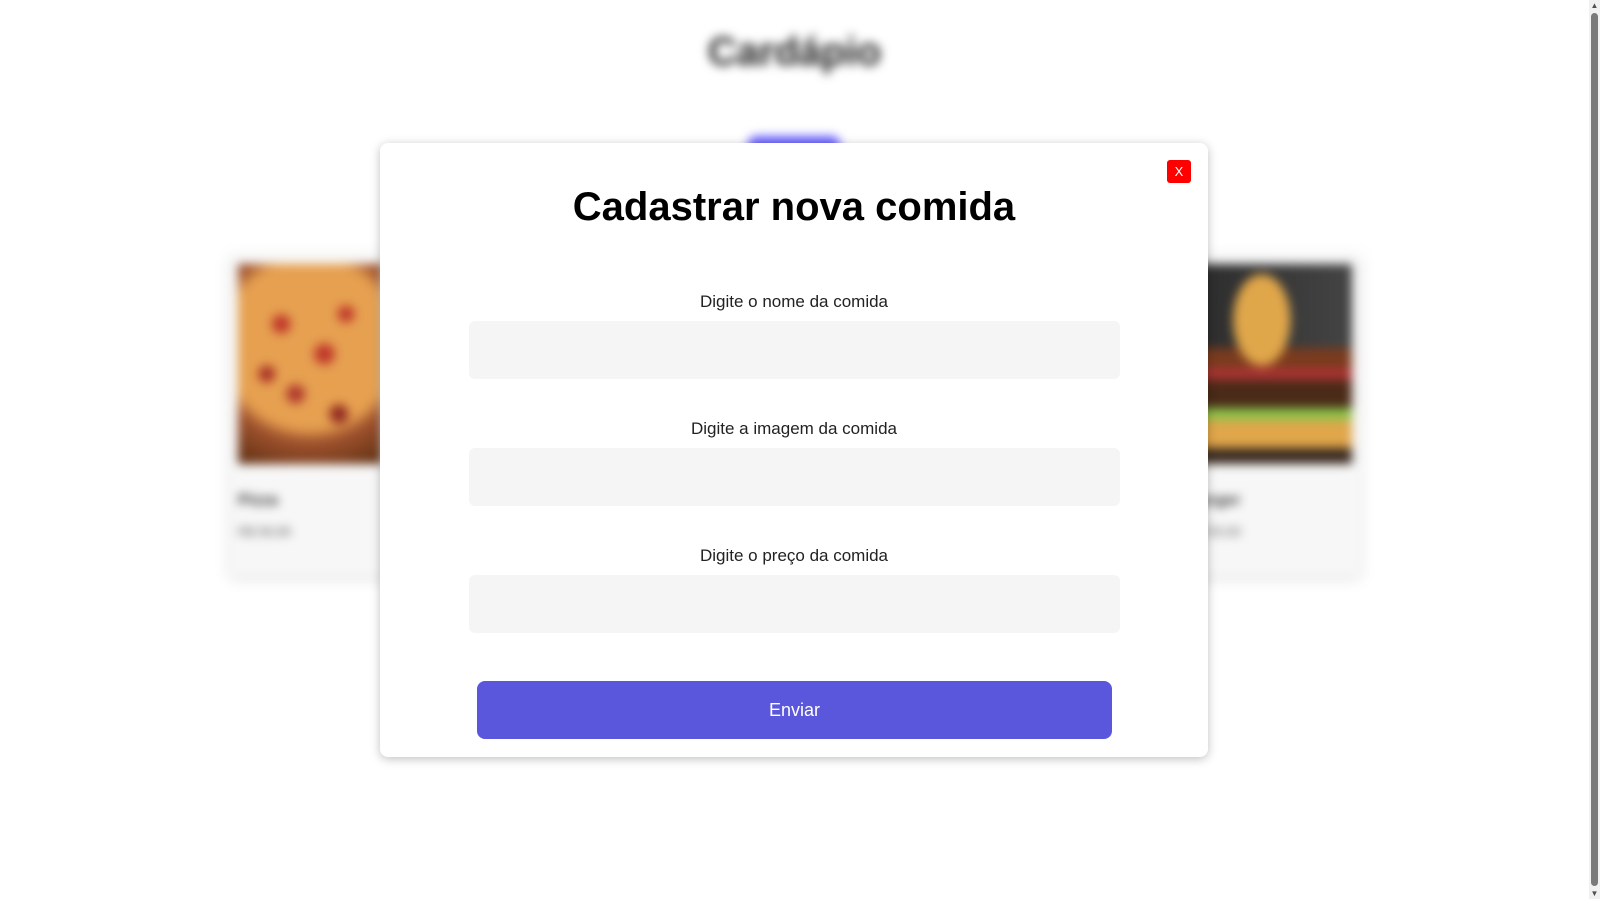 The height and width of the screenshot is (899, 1600). What do you see at coordinates (794, 710) in the screenshot?
I see `submit-button: Enviar` at bounding box center [794, 710].